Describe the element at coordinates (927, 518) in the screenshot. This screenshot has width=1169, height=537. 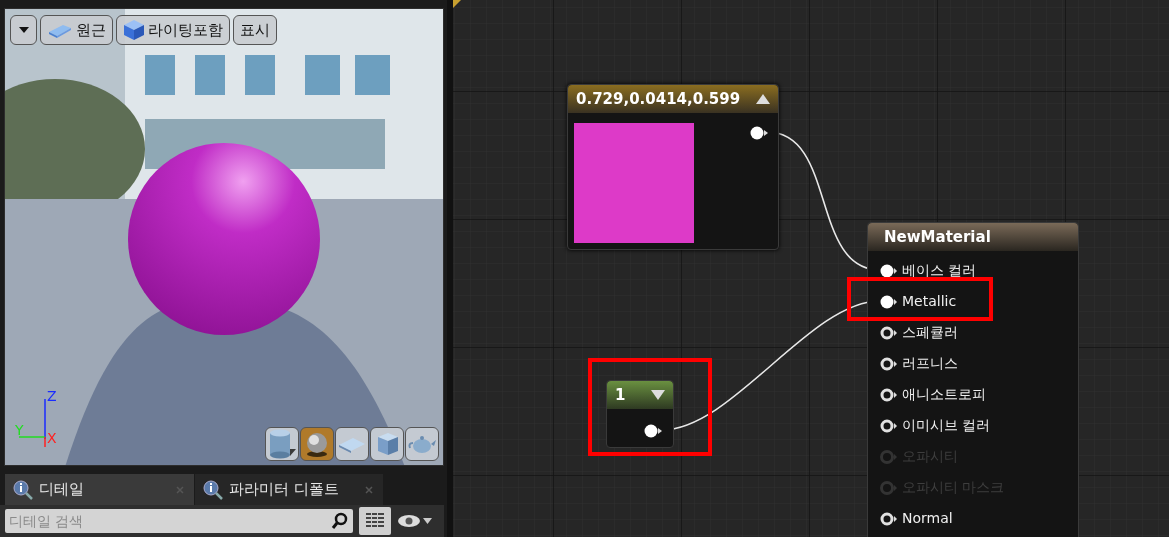
I see `pin-label: Normal` at that location.